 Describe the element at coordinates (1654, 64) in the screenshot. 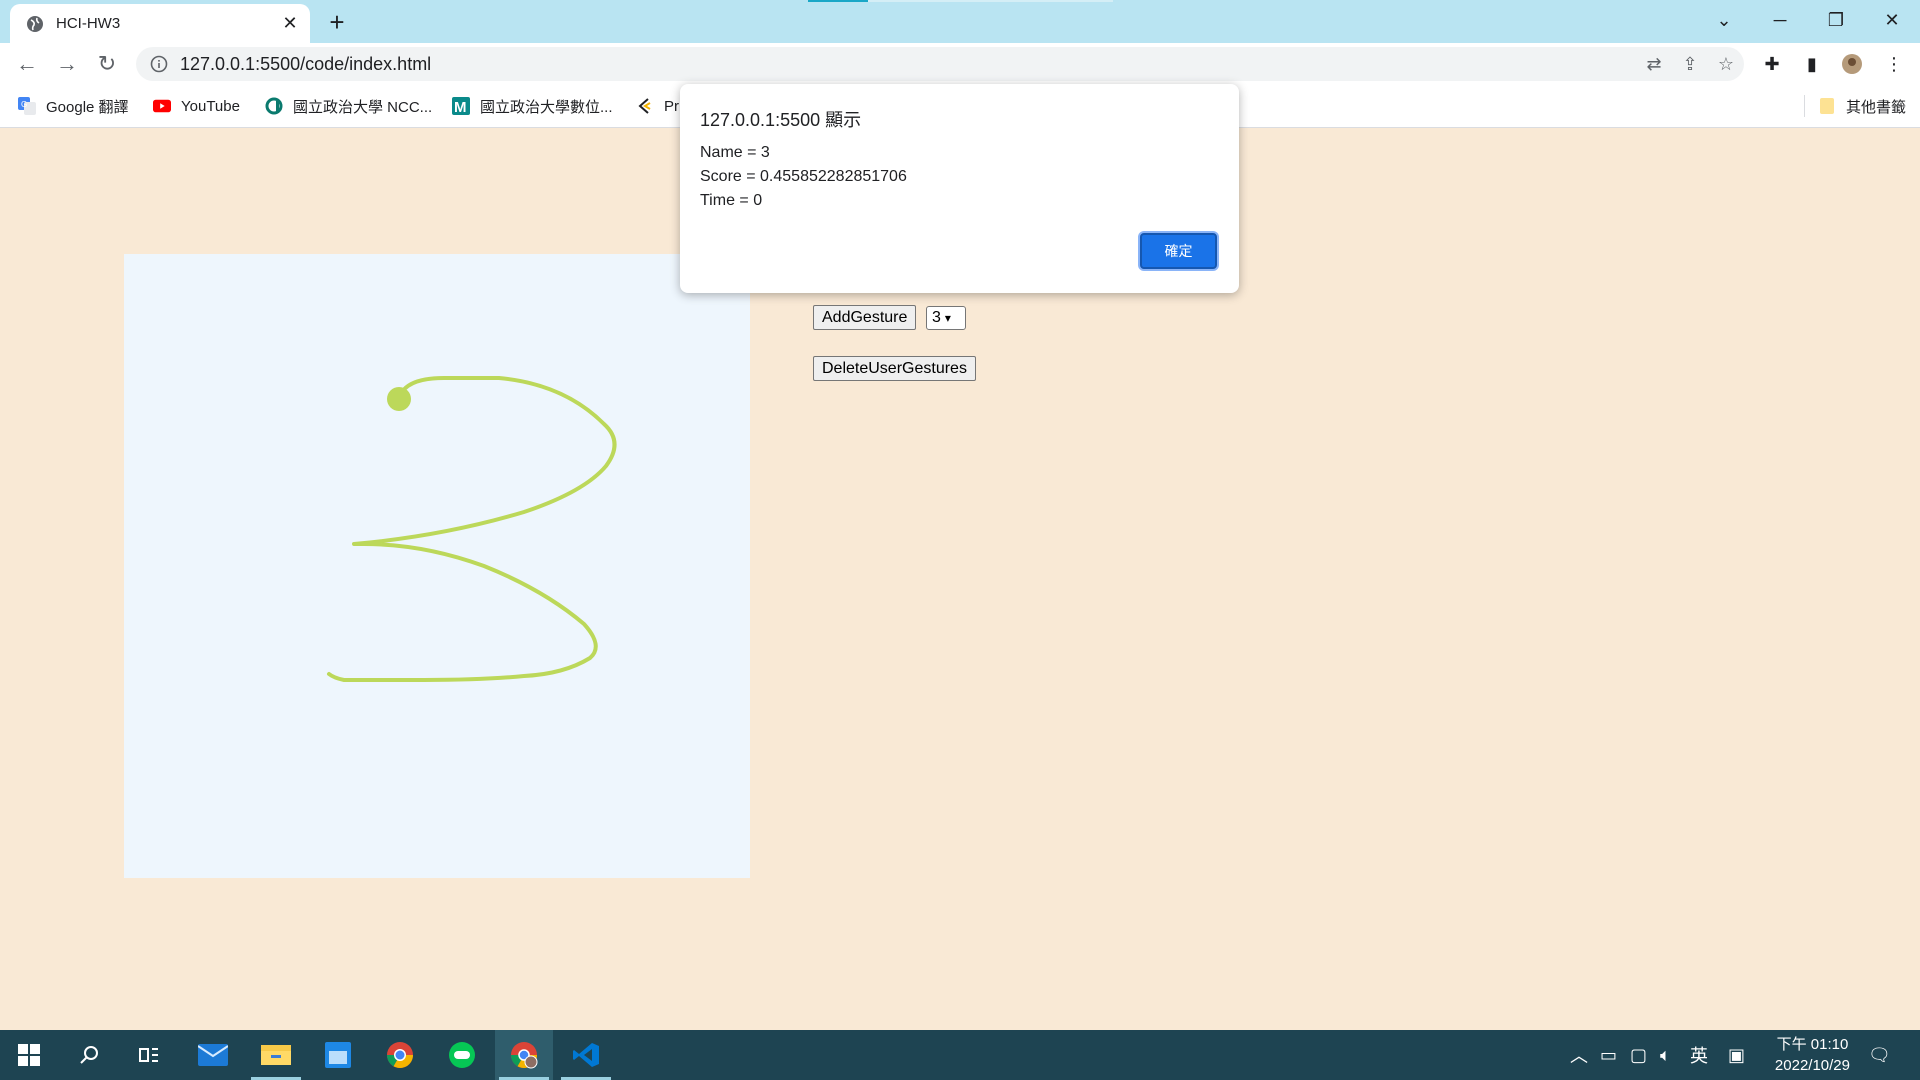

I see `translate-icon: ⇄` at that location.